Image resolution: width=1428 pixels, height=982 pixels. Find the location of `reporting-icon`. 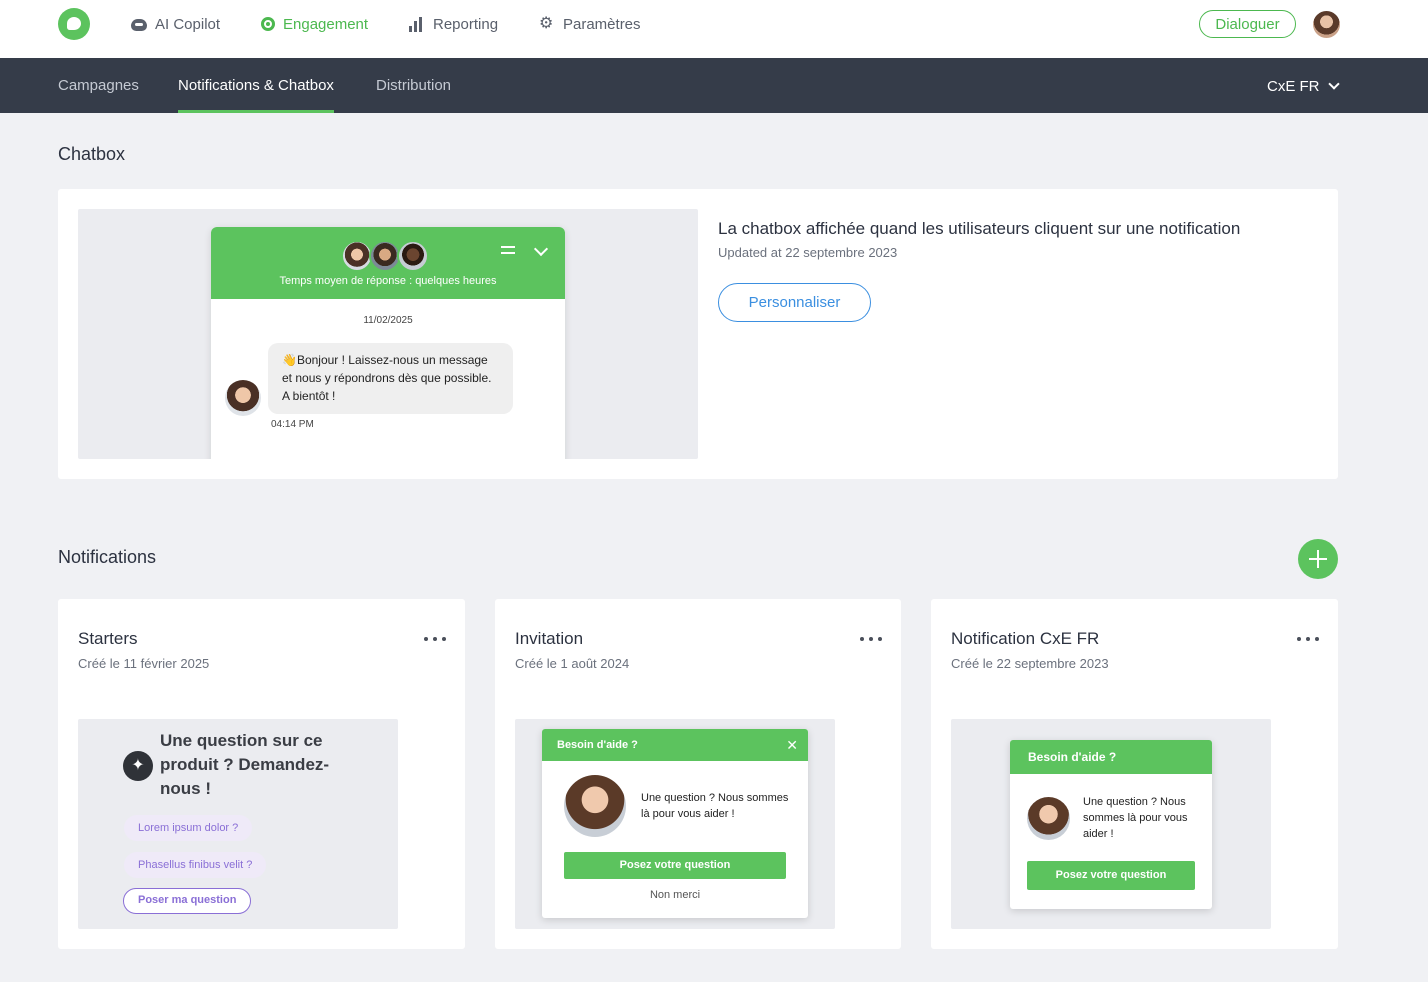

reporting-icon is located at coordinates (417, 24).